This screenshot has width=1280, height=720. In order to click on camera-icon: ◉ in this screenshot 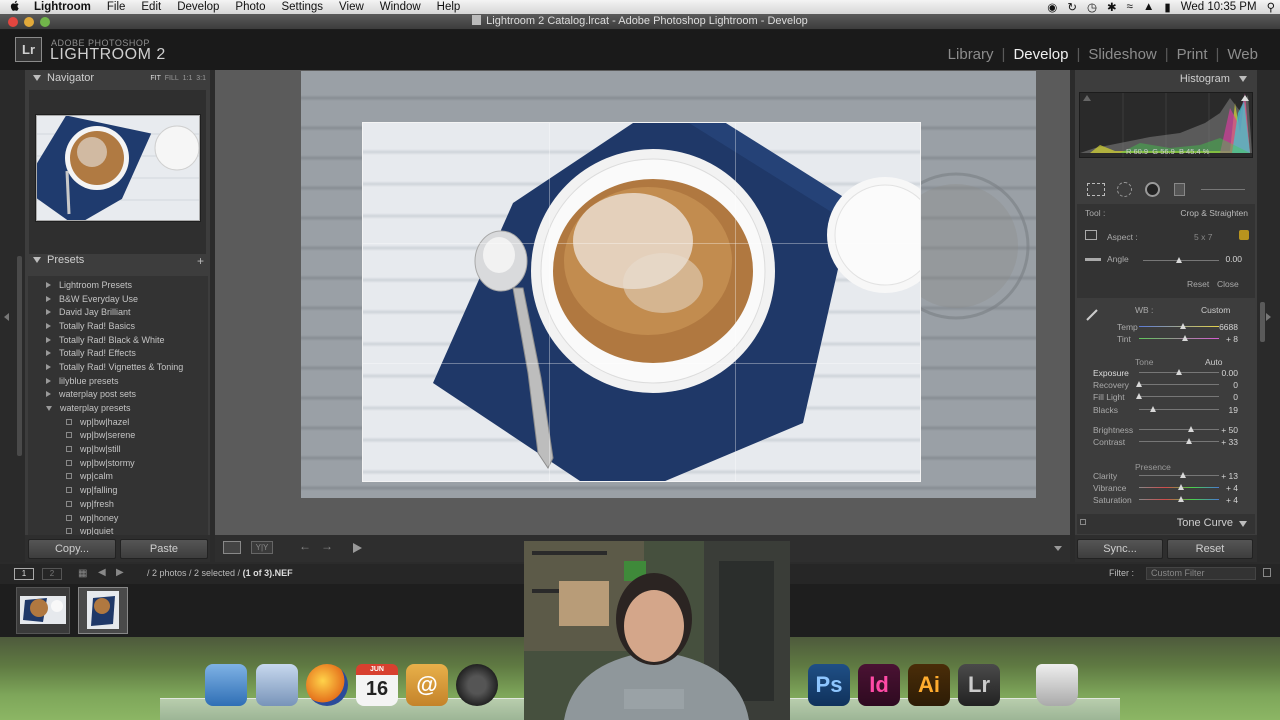, I will do `click(1052, 7)`.